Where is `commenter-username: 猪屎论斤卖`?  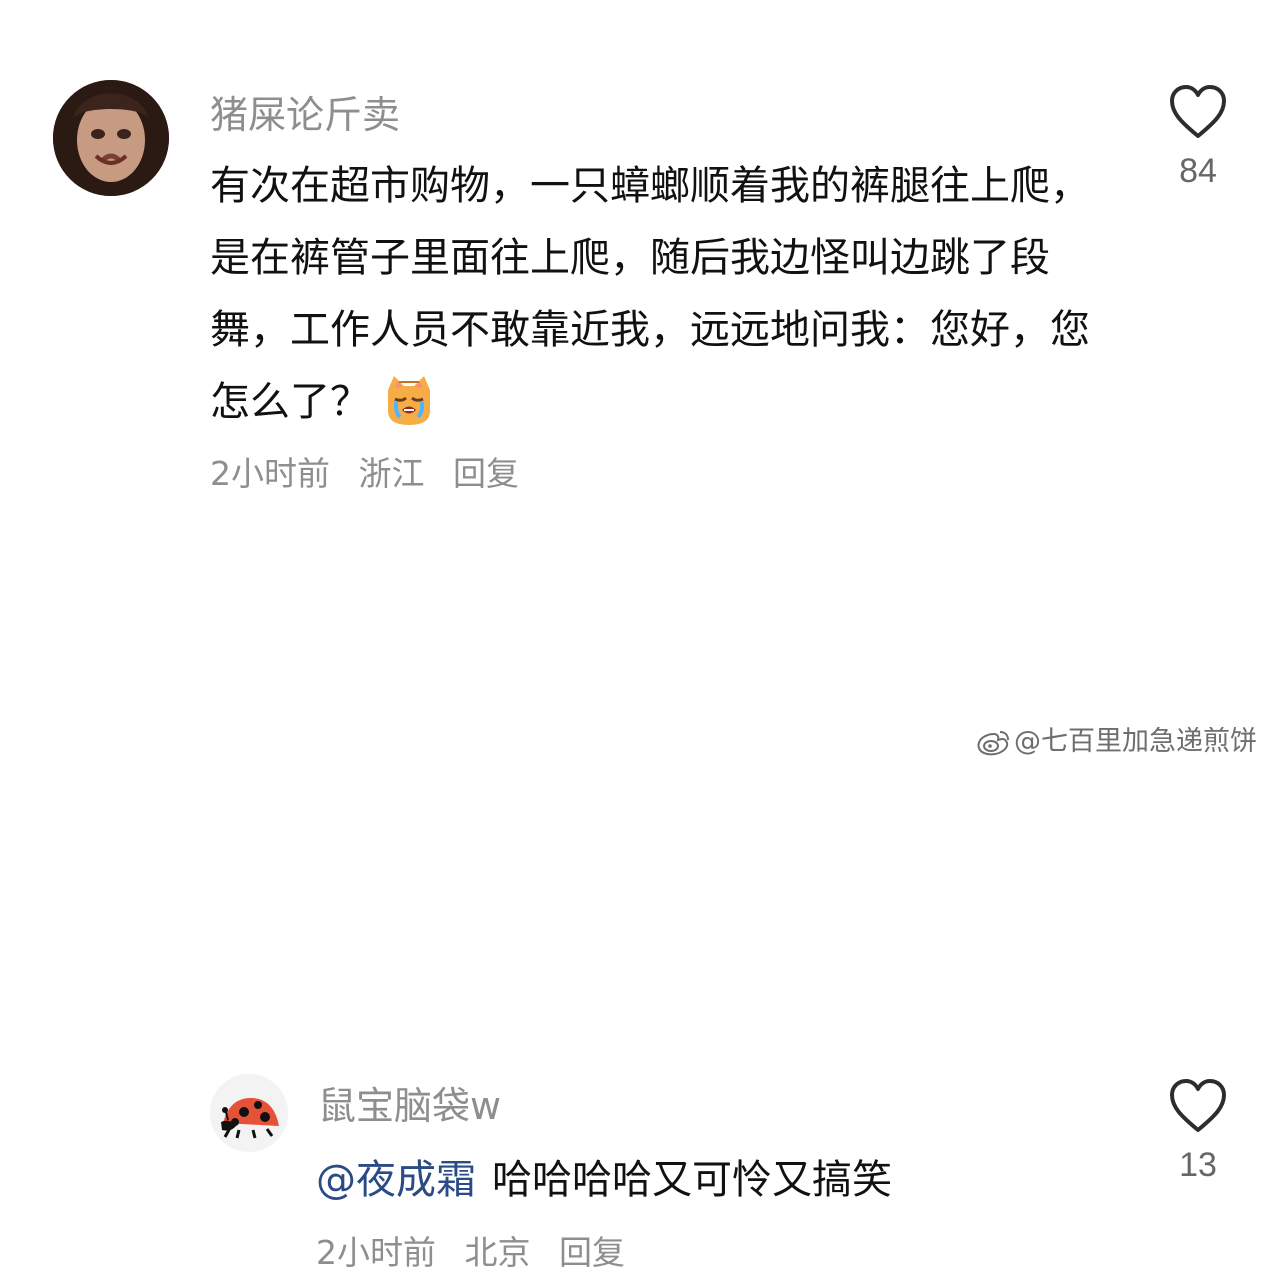
commenter-username: 猪屎论斤卖 is located at coordinates (305, 115).